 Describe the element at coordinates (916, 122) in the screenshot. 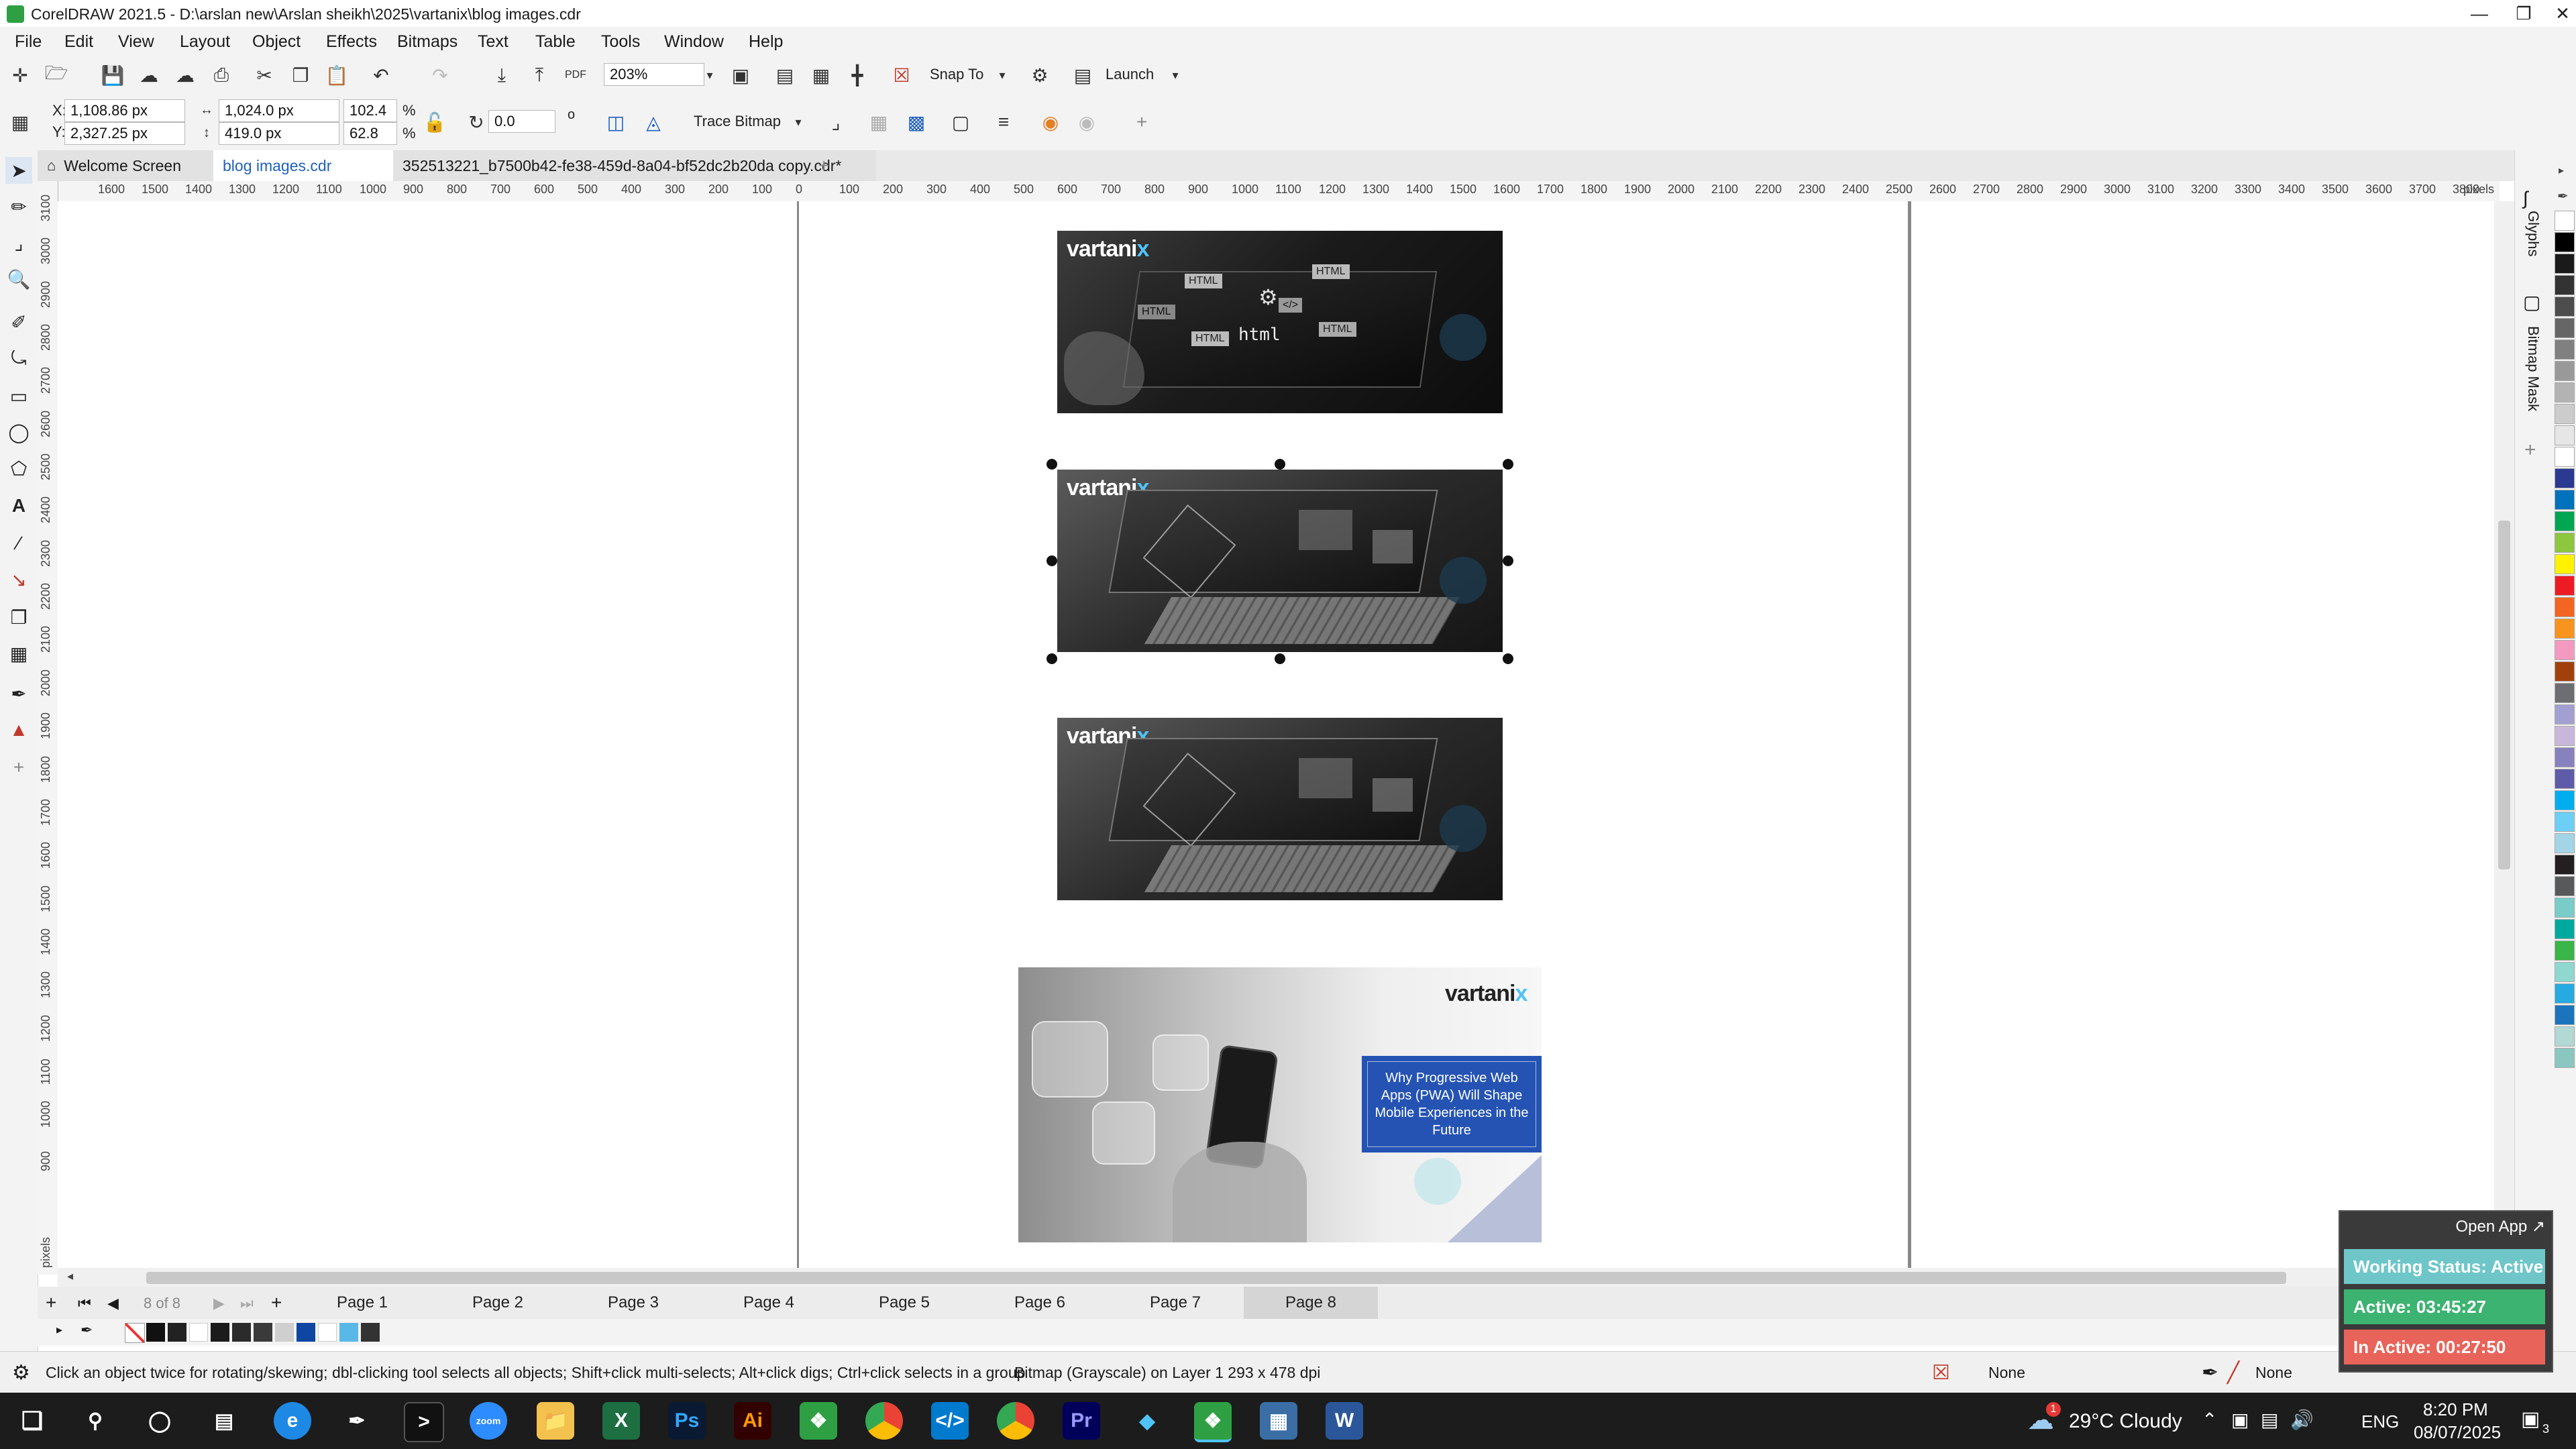

I see `edit-bitmap-icon: ▩` at that location.